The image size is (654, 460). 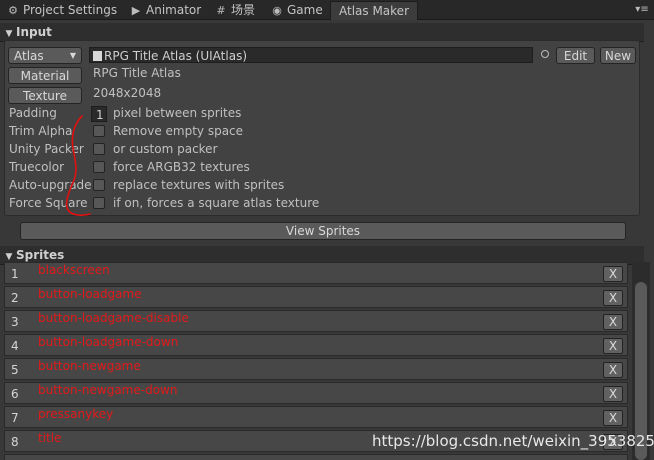 What do you see at coordinates (199, 185) in the screenshot?
I see `auto-upgrade-description: replace textures with sprites` at bounding box center [199, 185].